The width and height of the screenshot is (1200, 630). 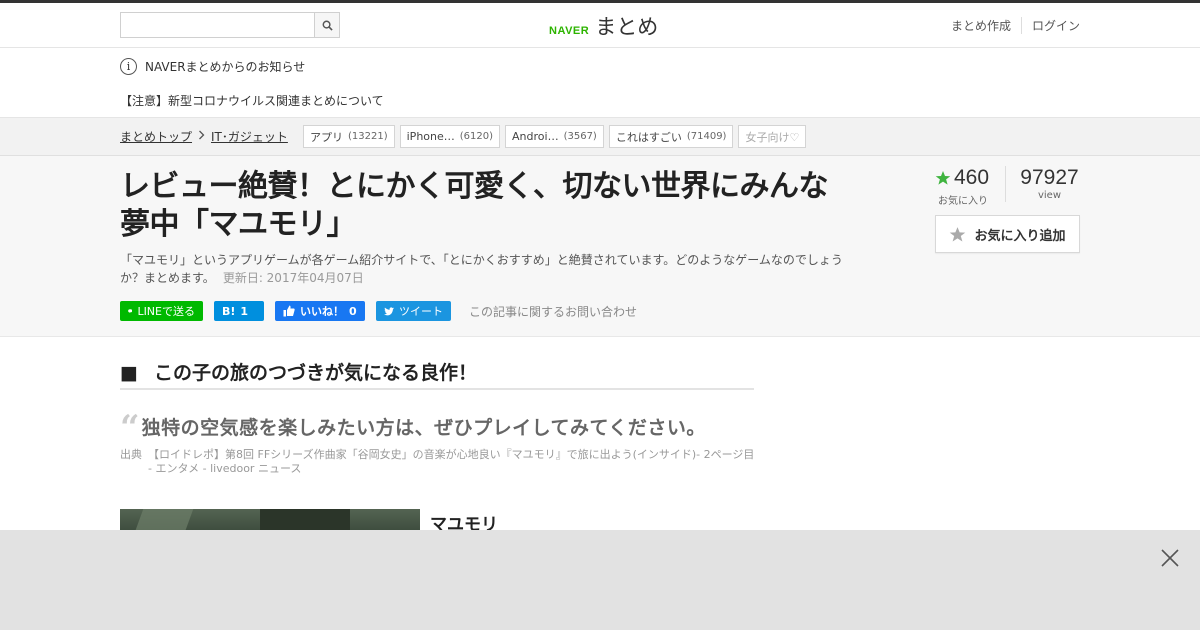 I want to click on tweet-button: ツイート, so click(x=413, y=311).